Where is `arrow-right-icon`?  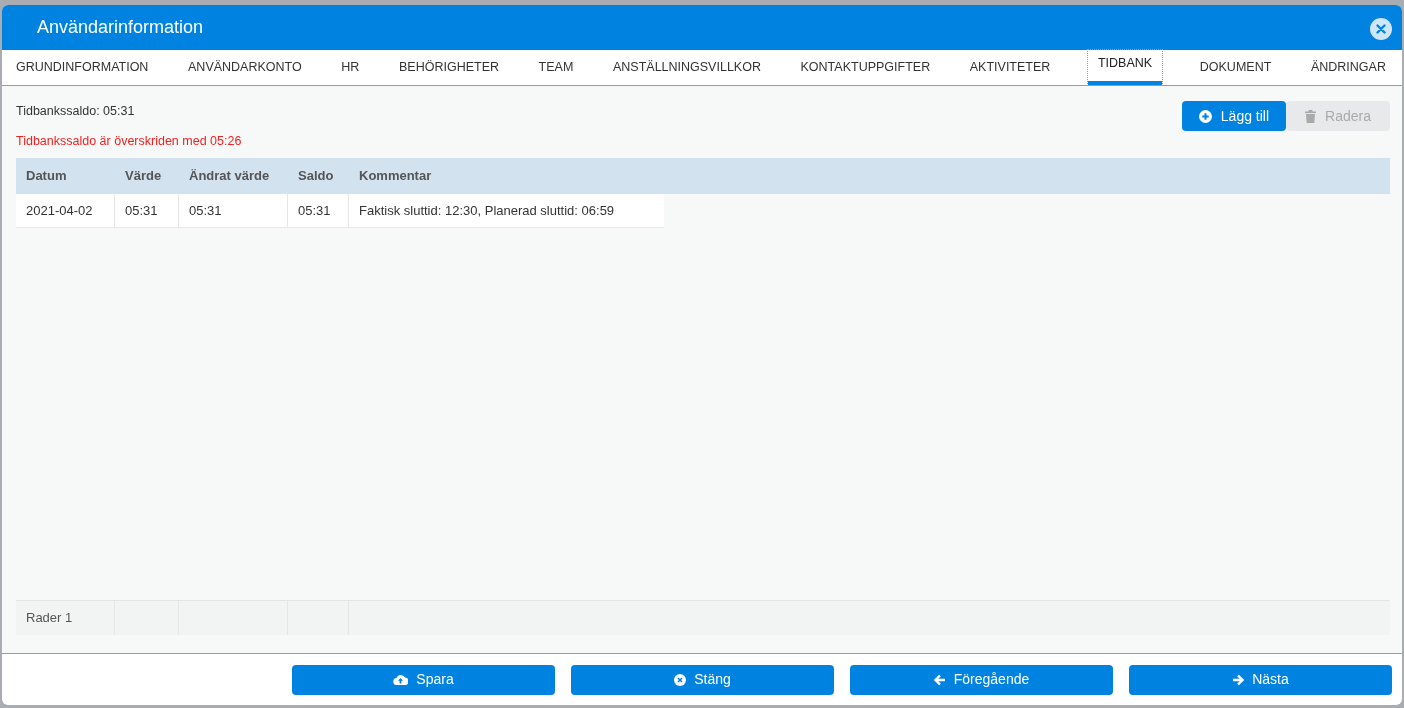
arrow-right-icon is located at coordinates (1238, 679).